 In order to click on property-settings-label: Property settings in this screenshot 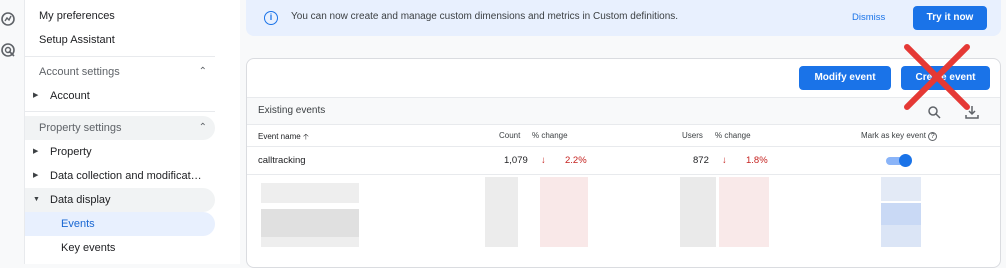, I will do `click(80, 128)`.